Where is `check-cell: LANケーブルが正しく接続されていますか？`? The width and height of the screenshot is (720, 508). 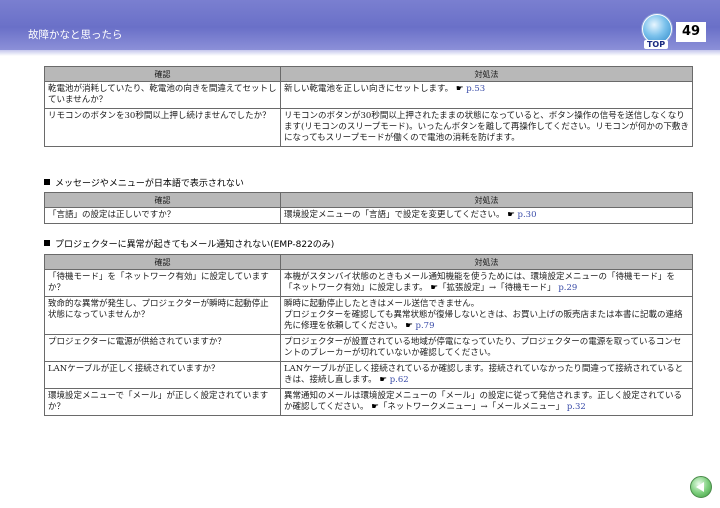
check-cell: LANケーブルが正しく接続されていますか？ is located at coordinates (162, 375).